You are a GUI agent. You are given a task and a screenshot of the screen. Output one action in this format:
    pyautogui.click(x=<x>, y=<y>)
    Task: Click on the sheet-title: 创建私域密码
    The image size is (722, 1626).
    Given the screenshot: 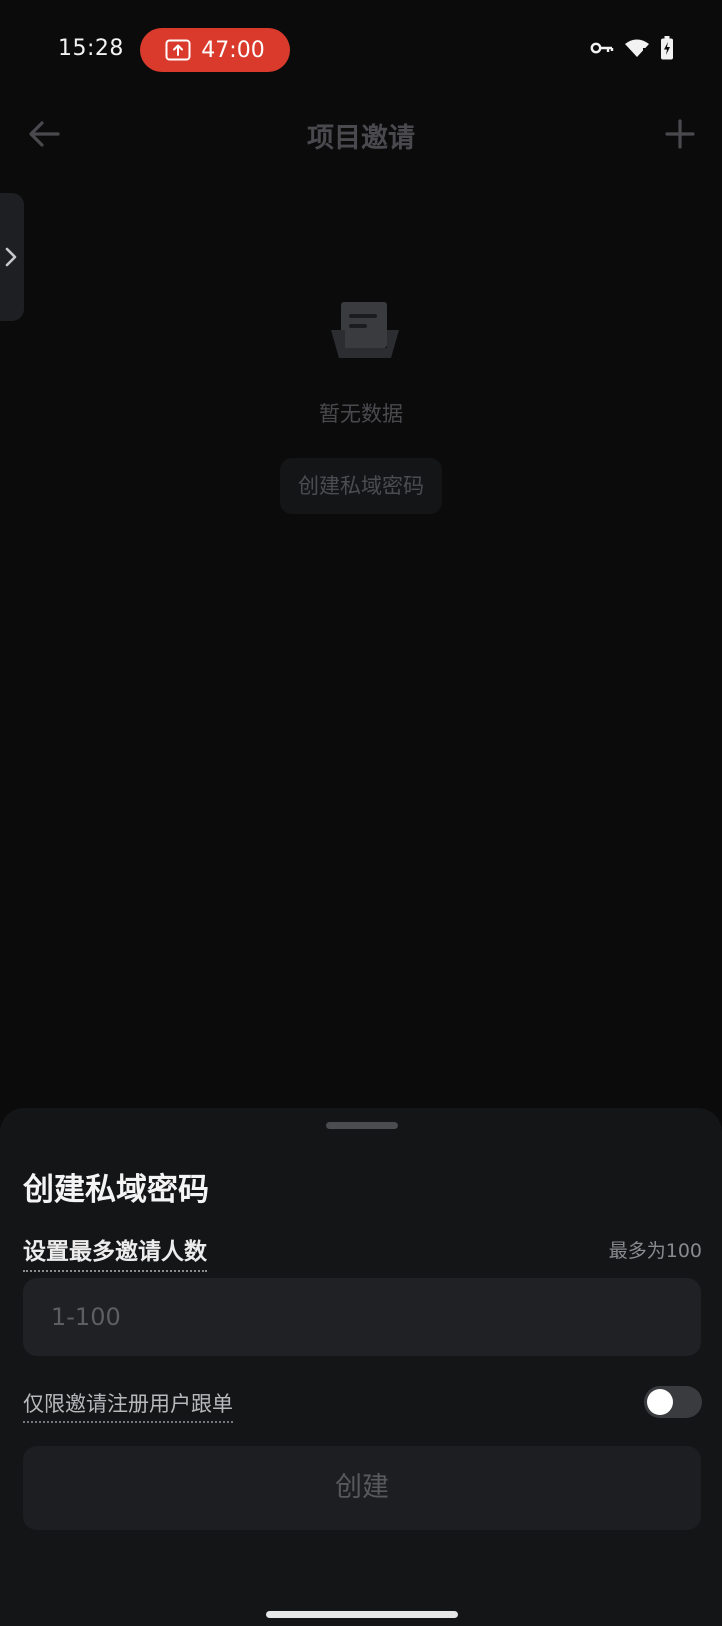 What is the action you would take?
    pyautogui.click(x=116, y=1190)
    